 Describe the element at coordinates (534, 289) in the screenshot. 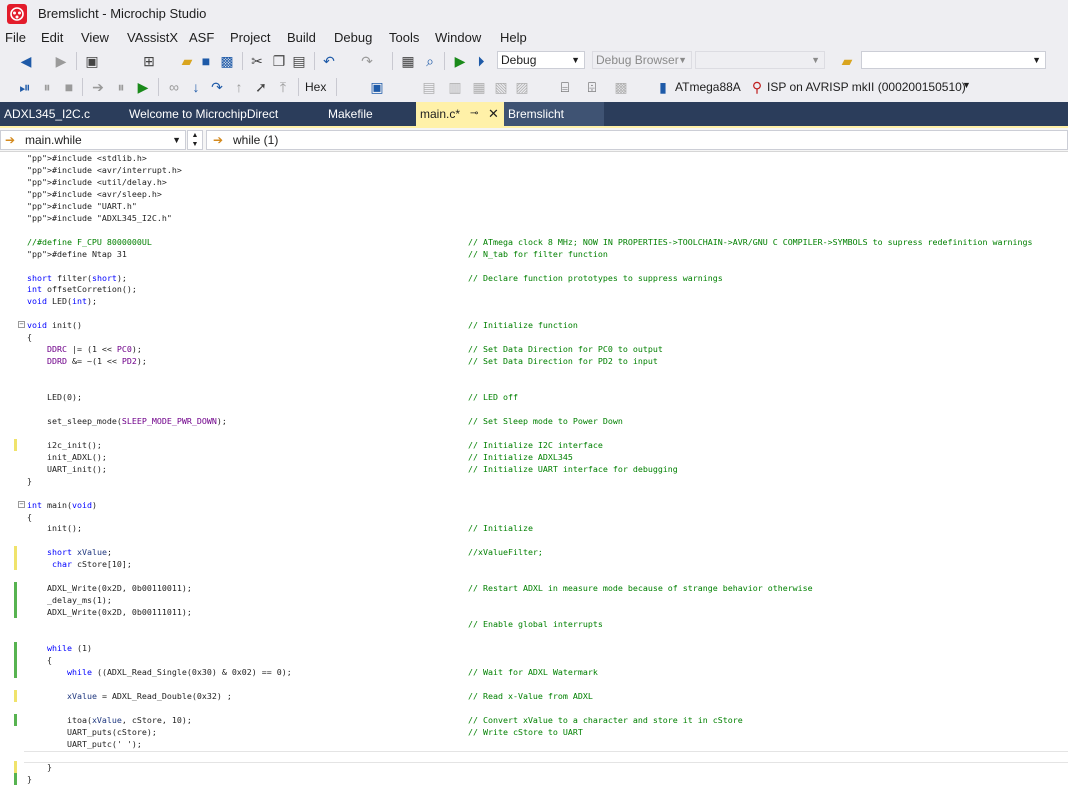

I see `code-line: int offsetCorretion();` at that location.